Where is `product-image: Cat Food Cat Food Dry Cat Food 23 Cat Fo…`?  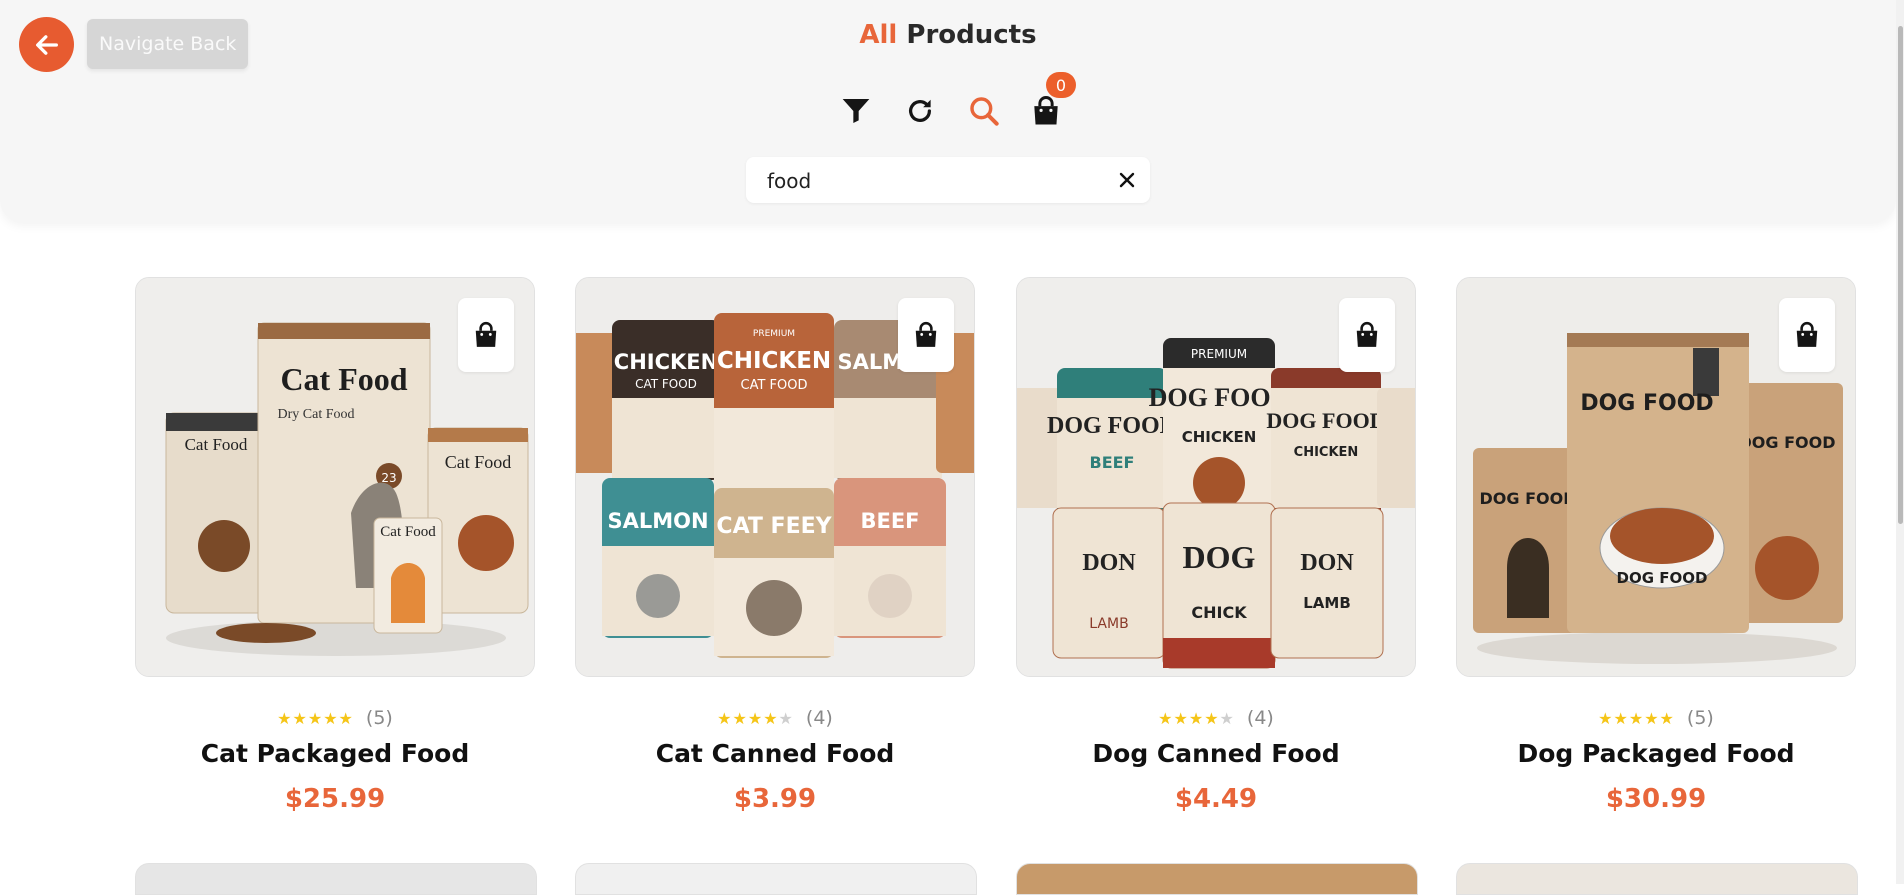
product-image: Cat Food Cat Food Dry Cat Food 23 Cat Fo… is located at coordinates (335, 477).